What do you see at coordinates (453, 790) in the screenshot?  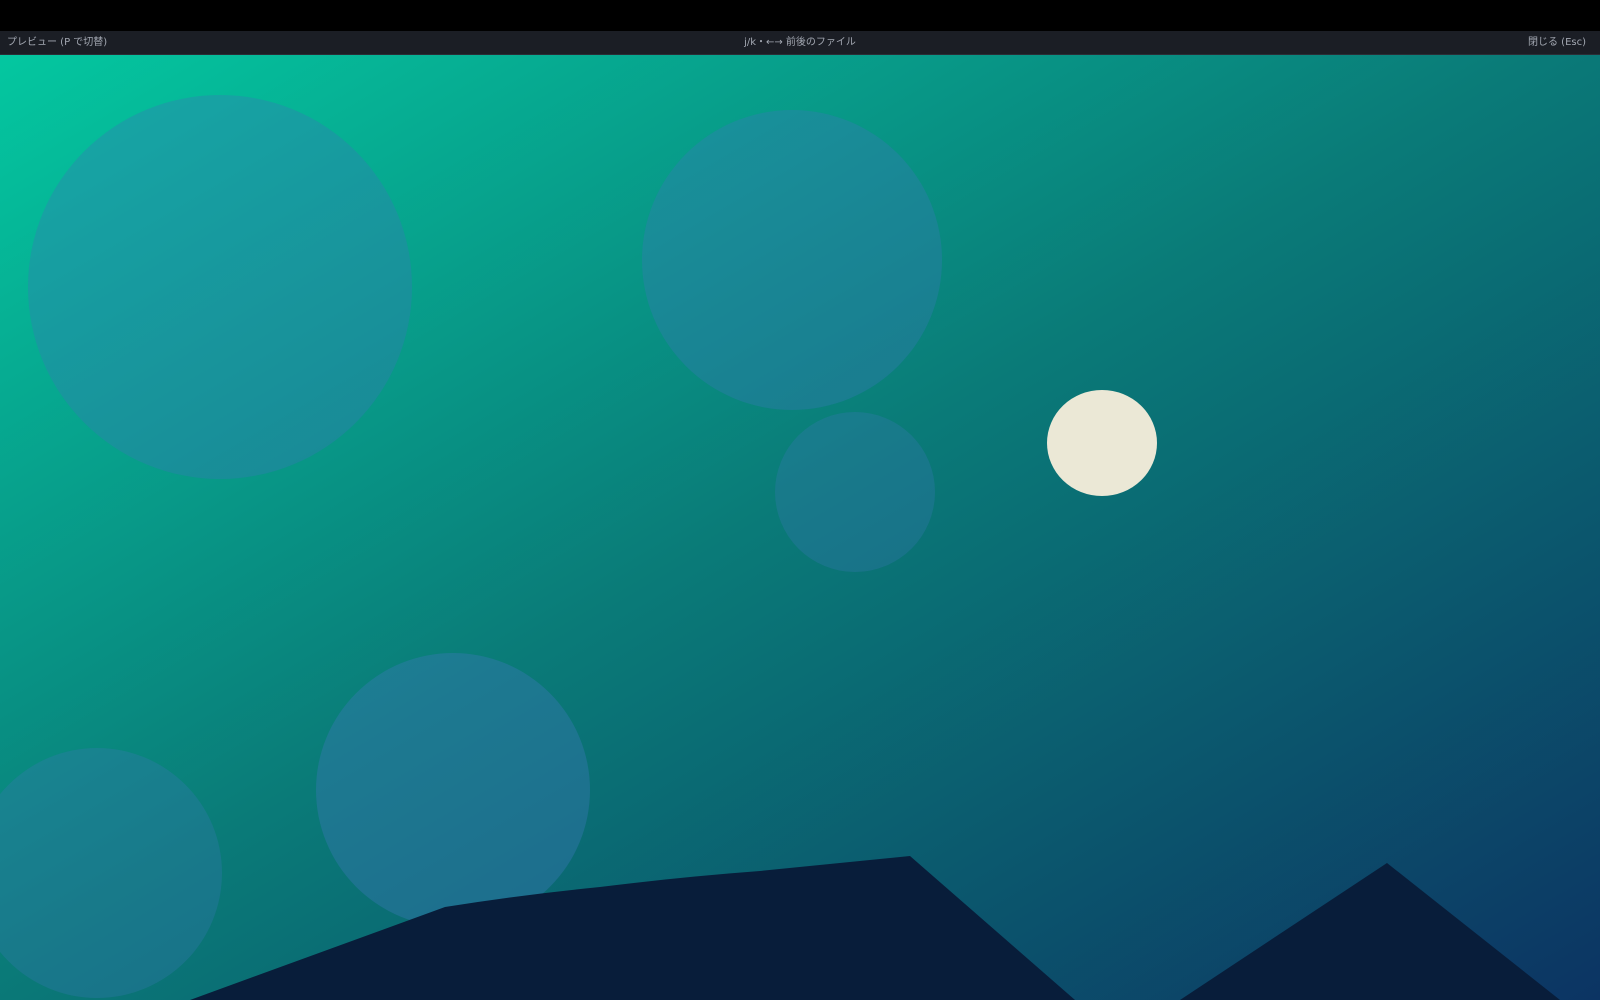 I see `bubble-bottom-center` at bounding box center [453, 790].